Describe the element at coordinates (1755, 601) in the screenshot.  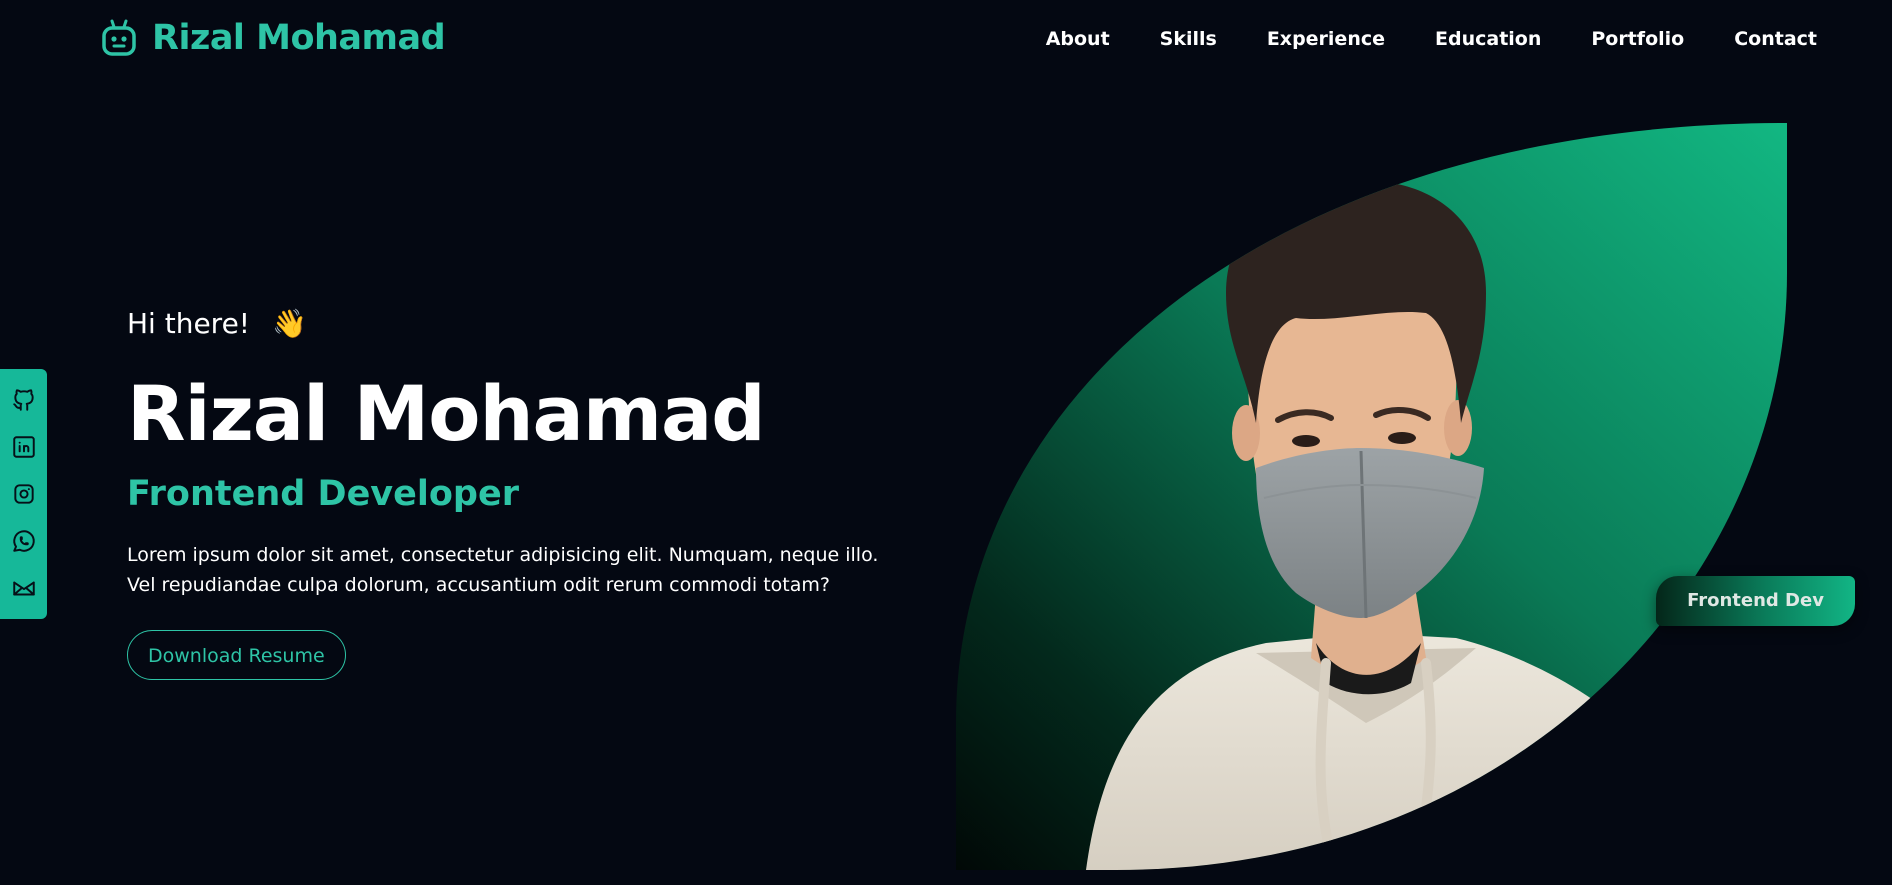
I see `role-badge: Frontend Dev` at that location.